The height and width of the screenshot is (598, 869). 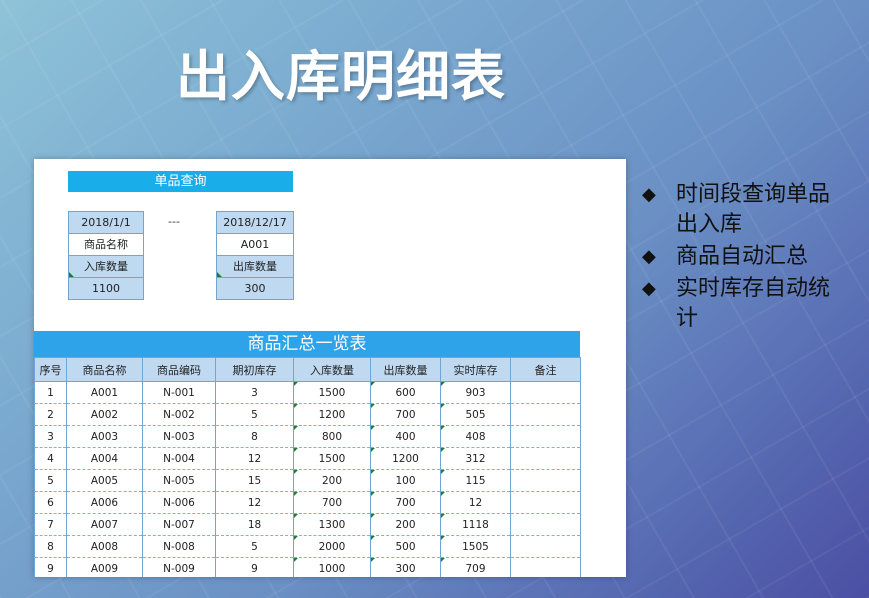 What do you see at coordinates (106, 223) in the screenshot?
I see `start-date-cell: 2018/1/1` at bounding box center [106, 223].